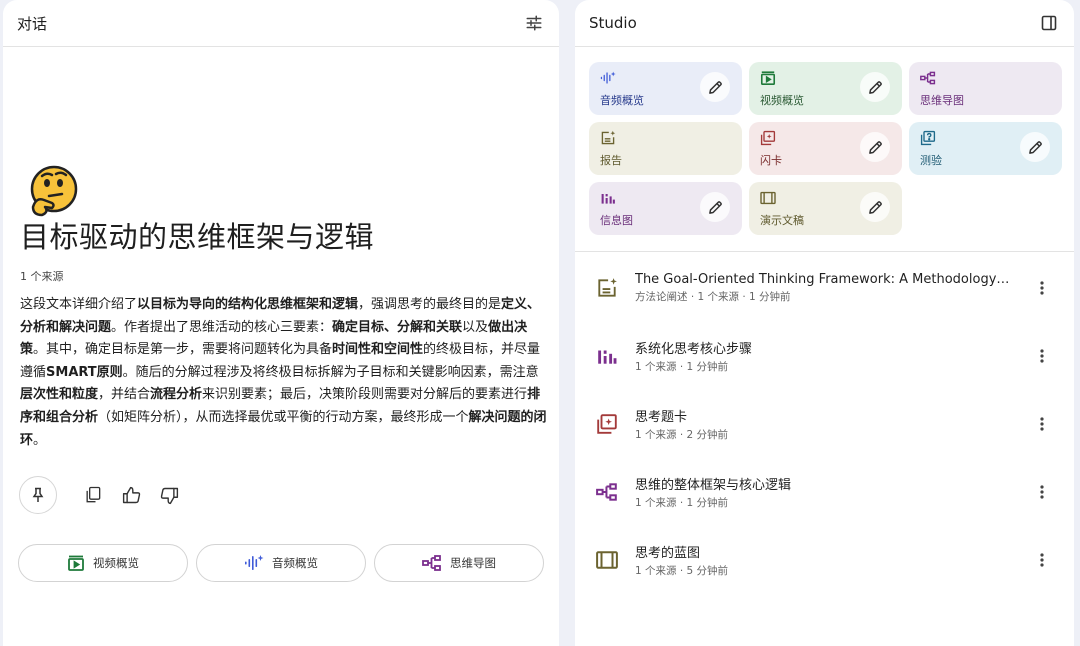 This screenshot has height=646, width=1080. Describe the element at coordinates (928, 138) in the screenshot. I see `quiz-icon` at that location.